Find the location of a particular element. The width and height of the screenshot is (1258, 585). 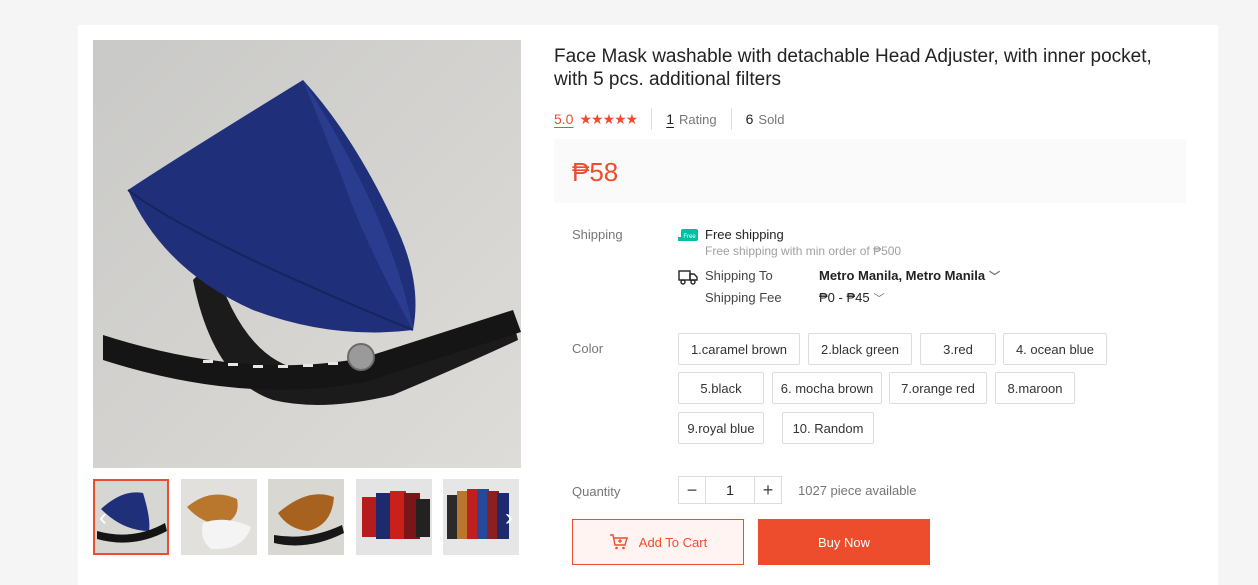

rating-stars-icon: ★★★★★ is located at coordinates (608, 118).